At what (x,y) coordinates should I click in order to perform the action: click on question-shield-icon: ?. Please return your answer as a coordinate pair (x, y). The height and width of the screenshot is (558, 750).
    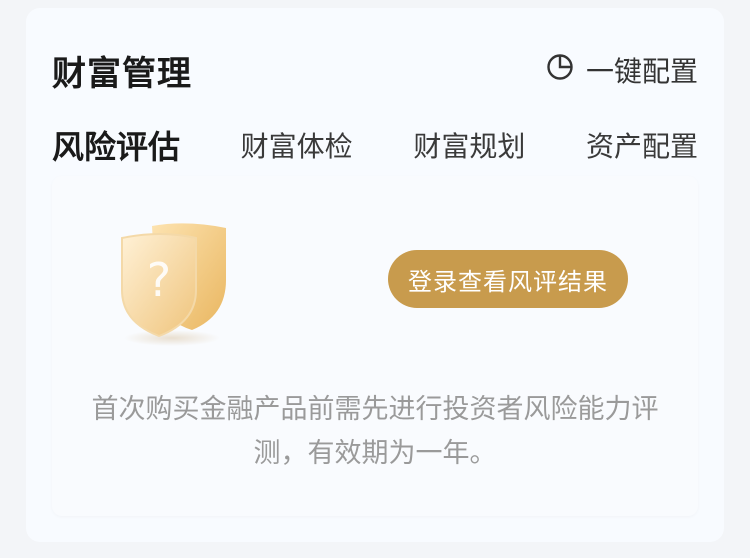
    Looking at the image, I should click on (176, 283).